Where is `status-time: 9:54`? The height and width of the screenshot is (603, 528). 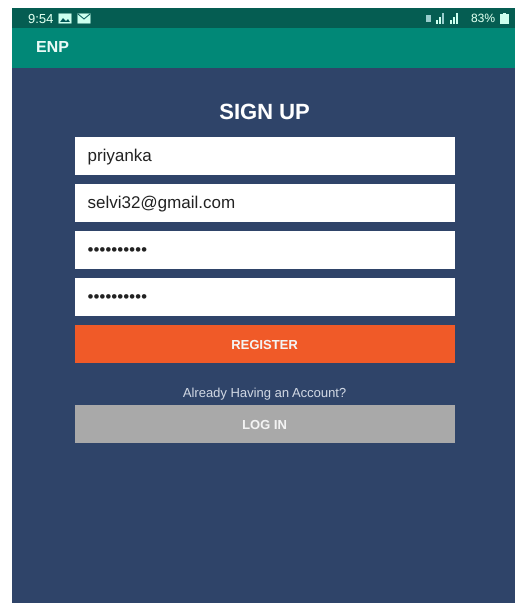 status-time: 9:54 is located at coordinates (41, 18).